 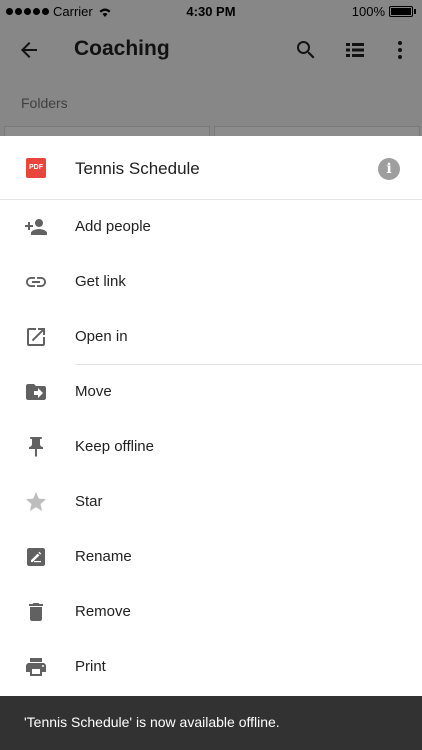 I want to click on sheet-header: PDF Tennis Schedule i, so click(x=211, y=168).